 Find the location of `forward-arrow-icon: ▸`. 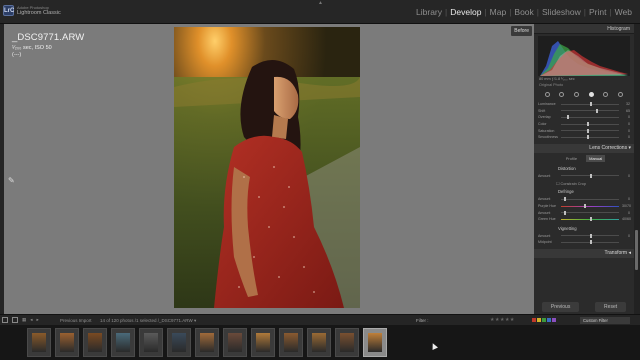

forward-arrow-icon: ▸ is located at coordinates (38, 320).